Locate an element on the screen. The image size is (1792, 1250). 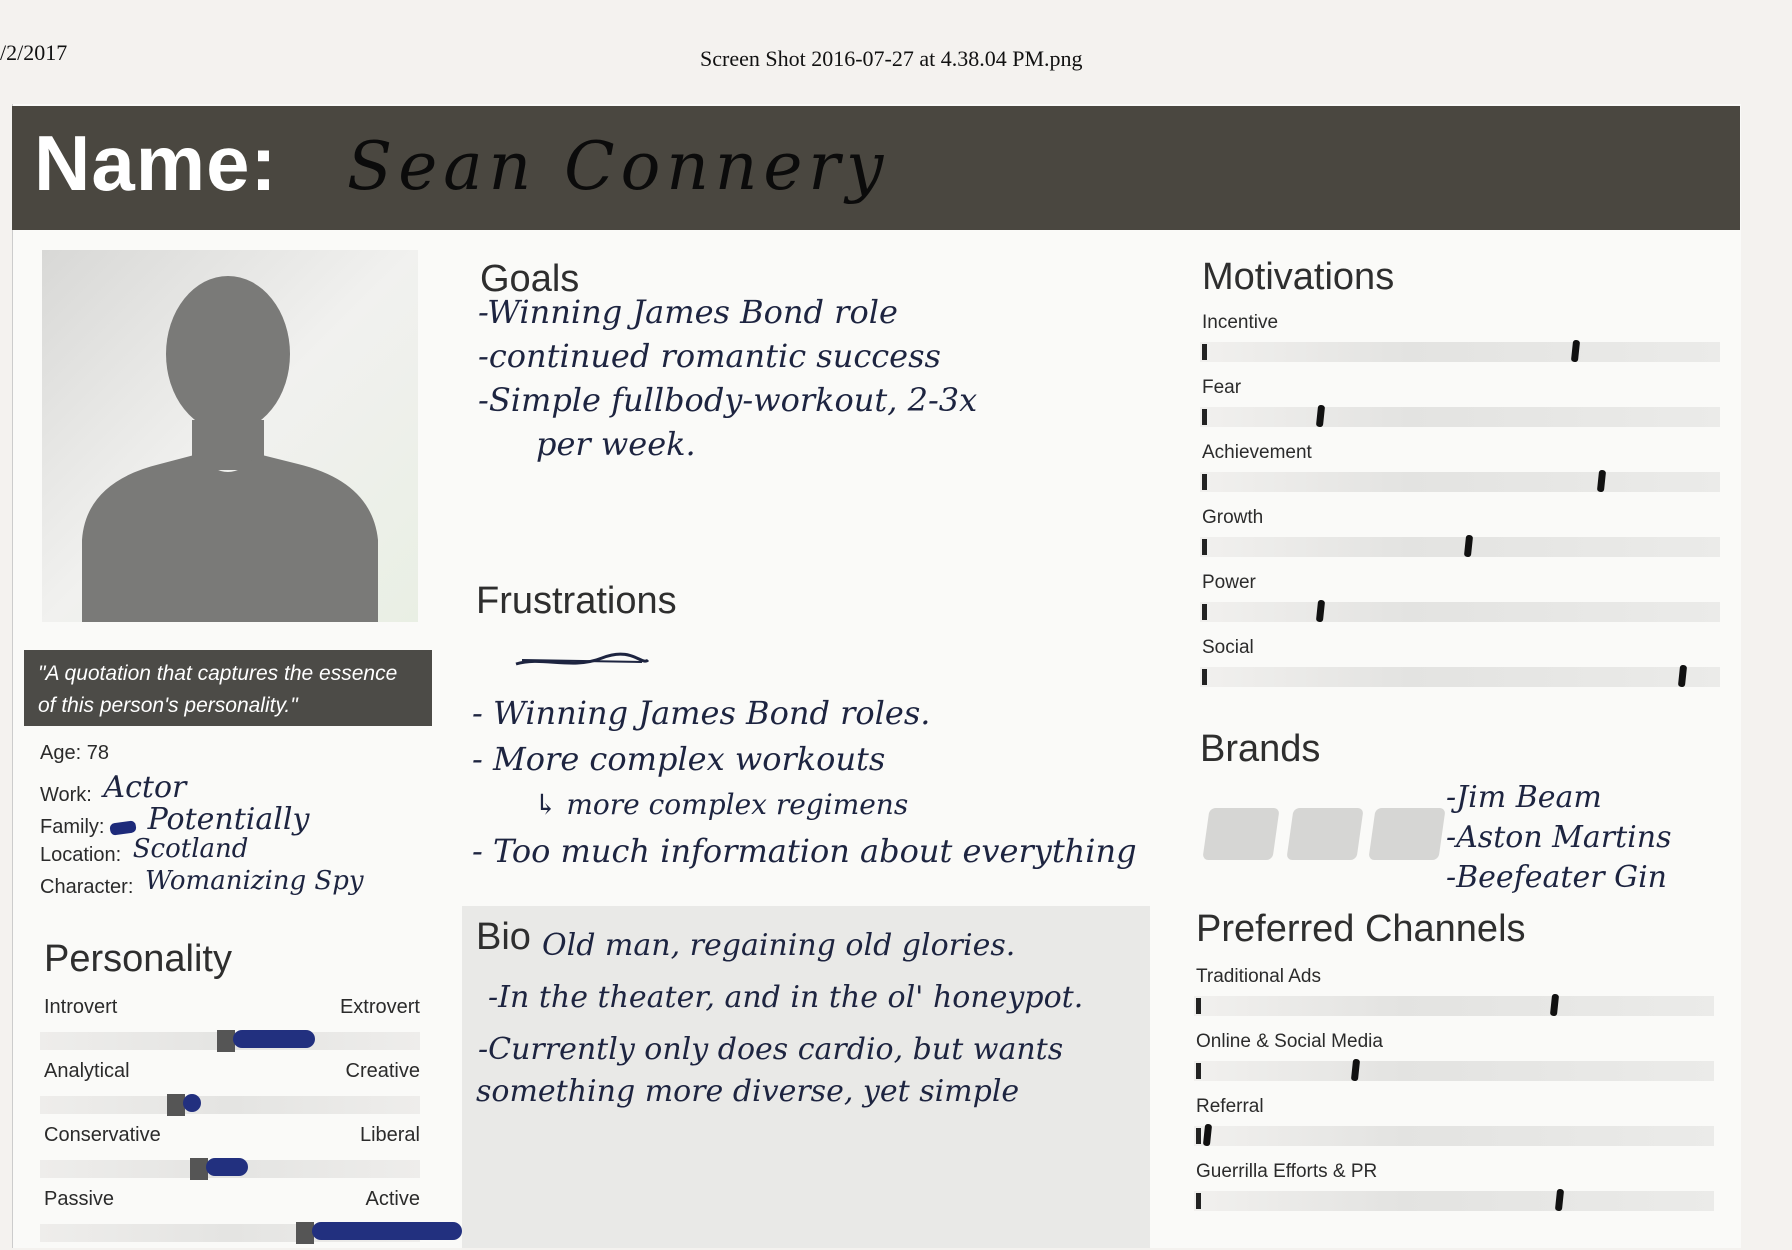
brands-title: Brands is located at coordinates (1260, 749).